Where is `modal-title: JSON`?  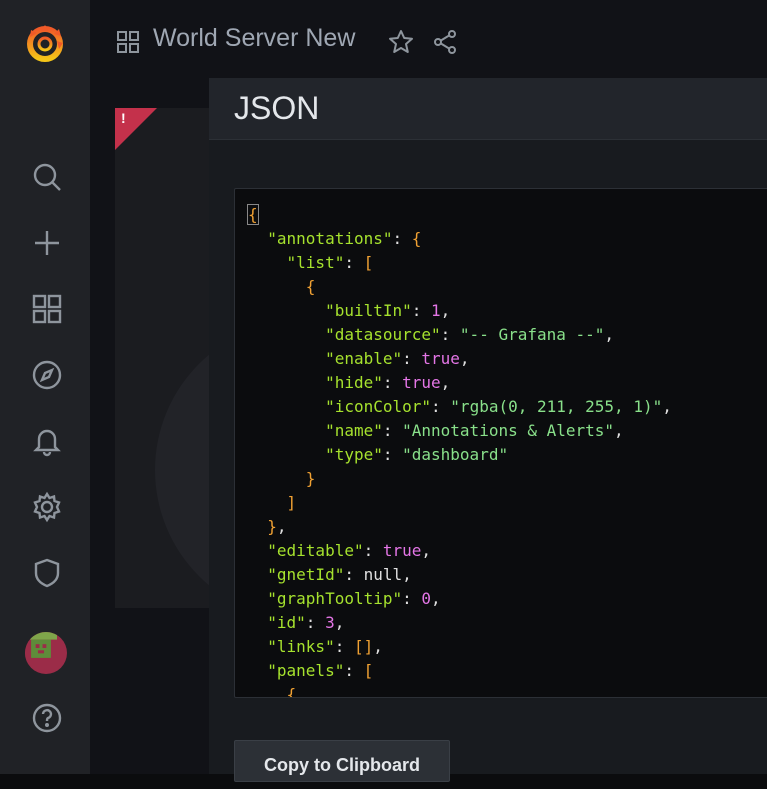
modal-title: JSON is located at coordinates (277, 108).